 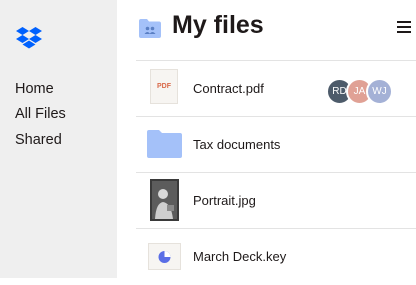 What do you see at coordinates (150, 28) in the screenshot?
I see `shared-folder-icon` at bounding box center [150, 28].